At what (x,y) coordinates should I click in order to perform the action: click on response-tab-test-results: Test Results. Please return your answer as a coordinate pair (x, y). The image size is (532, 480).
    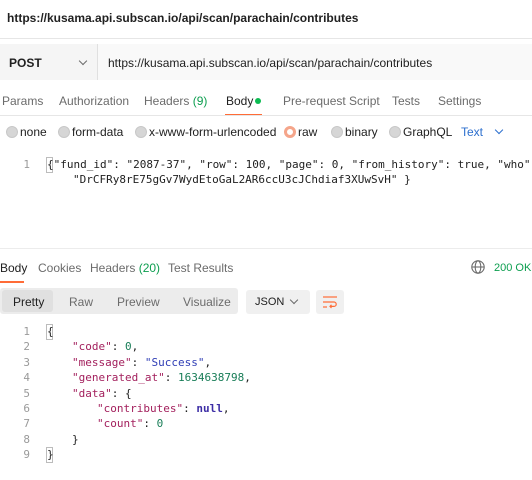
    Looking at the image, I should click on (200, 268).